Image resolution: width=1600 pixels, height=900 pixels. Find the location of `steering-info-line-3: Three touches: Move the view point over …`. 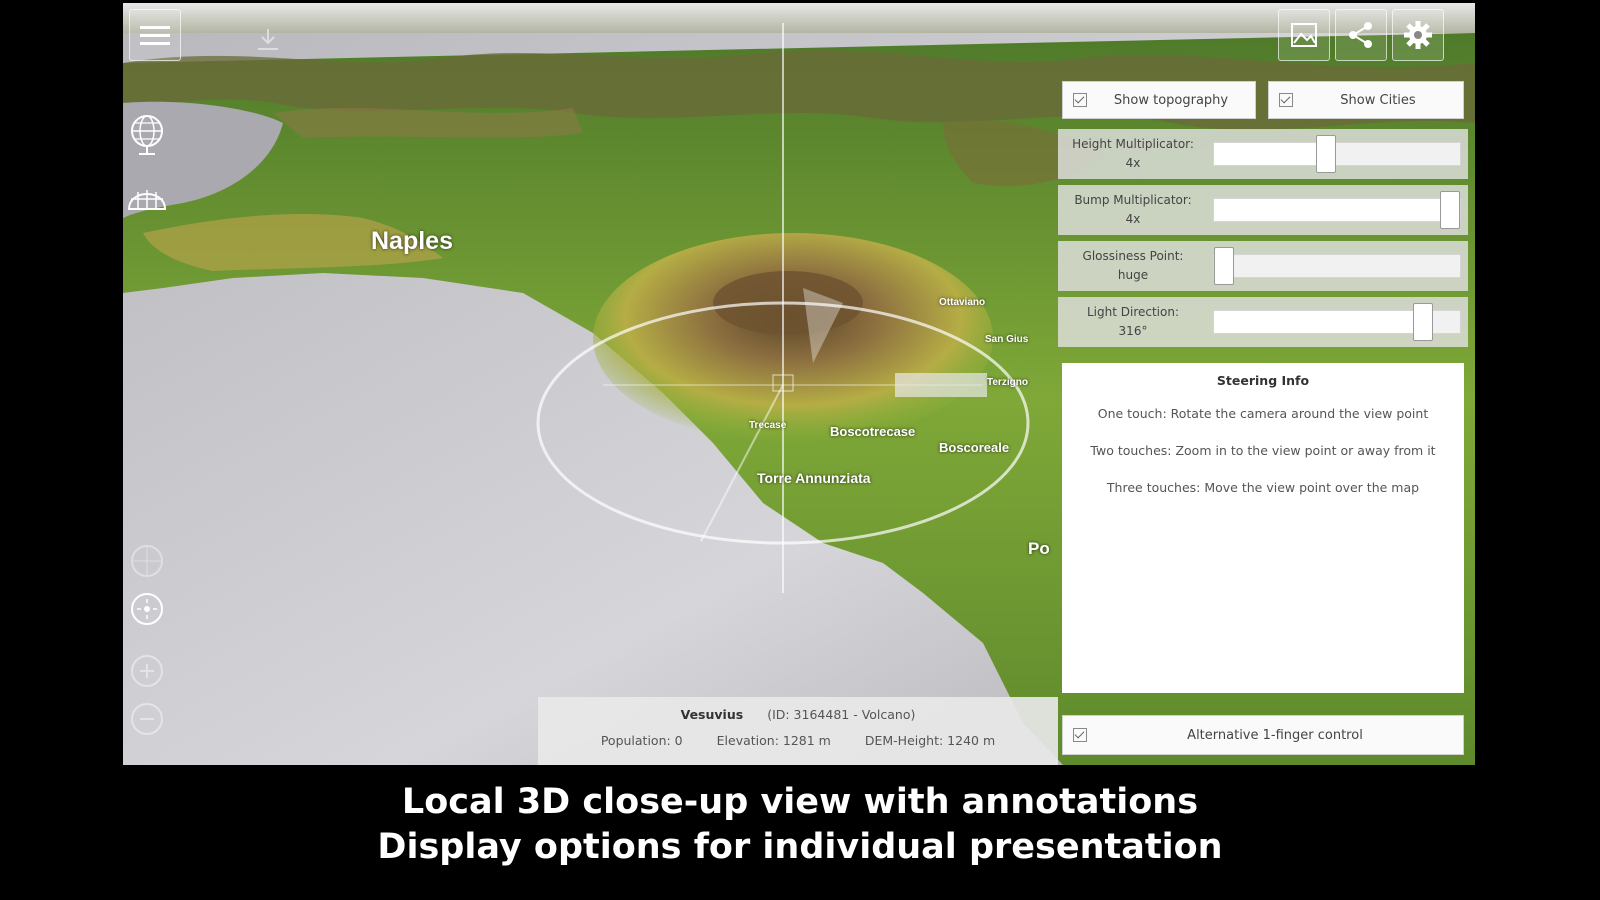

steering-info-line-3: Three touches: Move the view point over … is located at coordinates (1263, 487).